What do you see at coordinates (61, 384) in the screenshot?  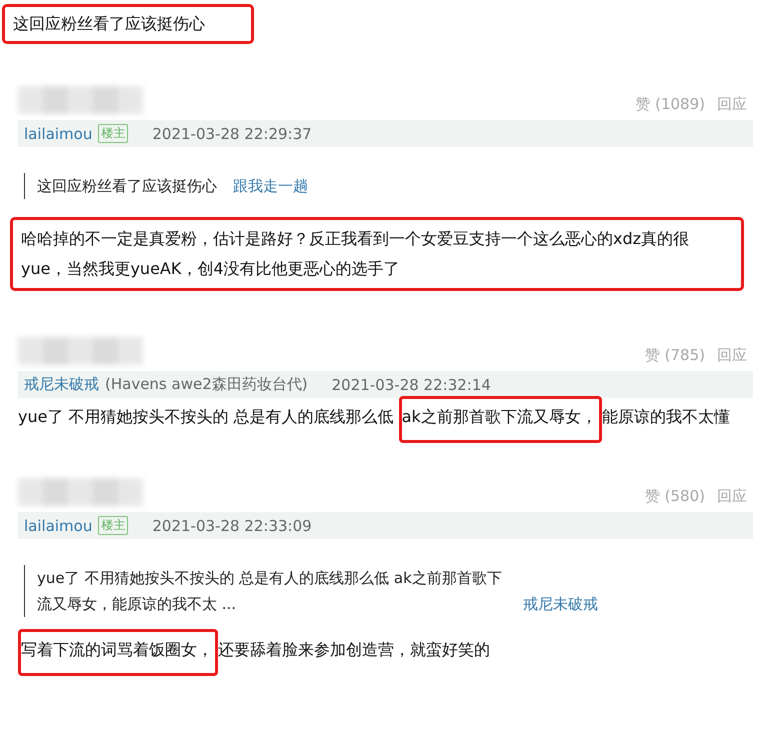 I see `author-link: 戒尼未破戒` at bounding box center [61, 384].